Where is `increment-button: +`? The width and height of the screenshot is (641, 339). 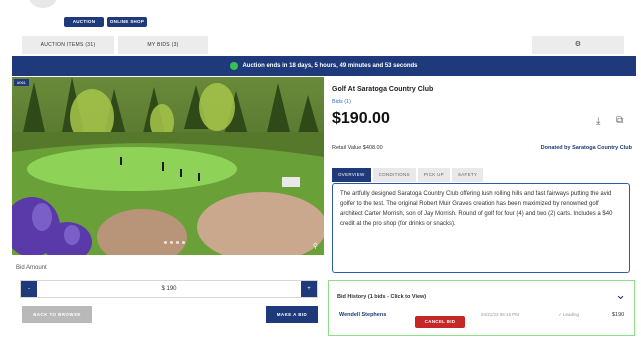 increment-button: + is located at coordinates (309, 289).